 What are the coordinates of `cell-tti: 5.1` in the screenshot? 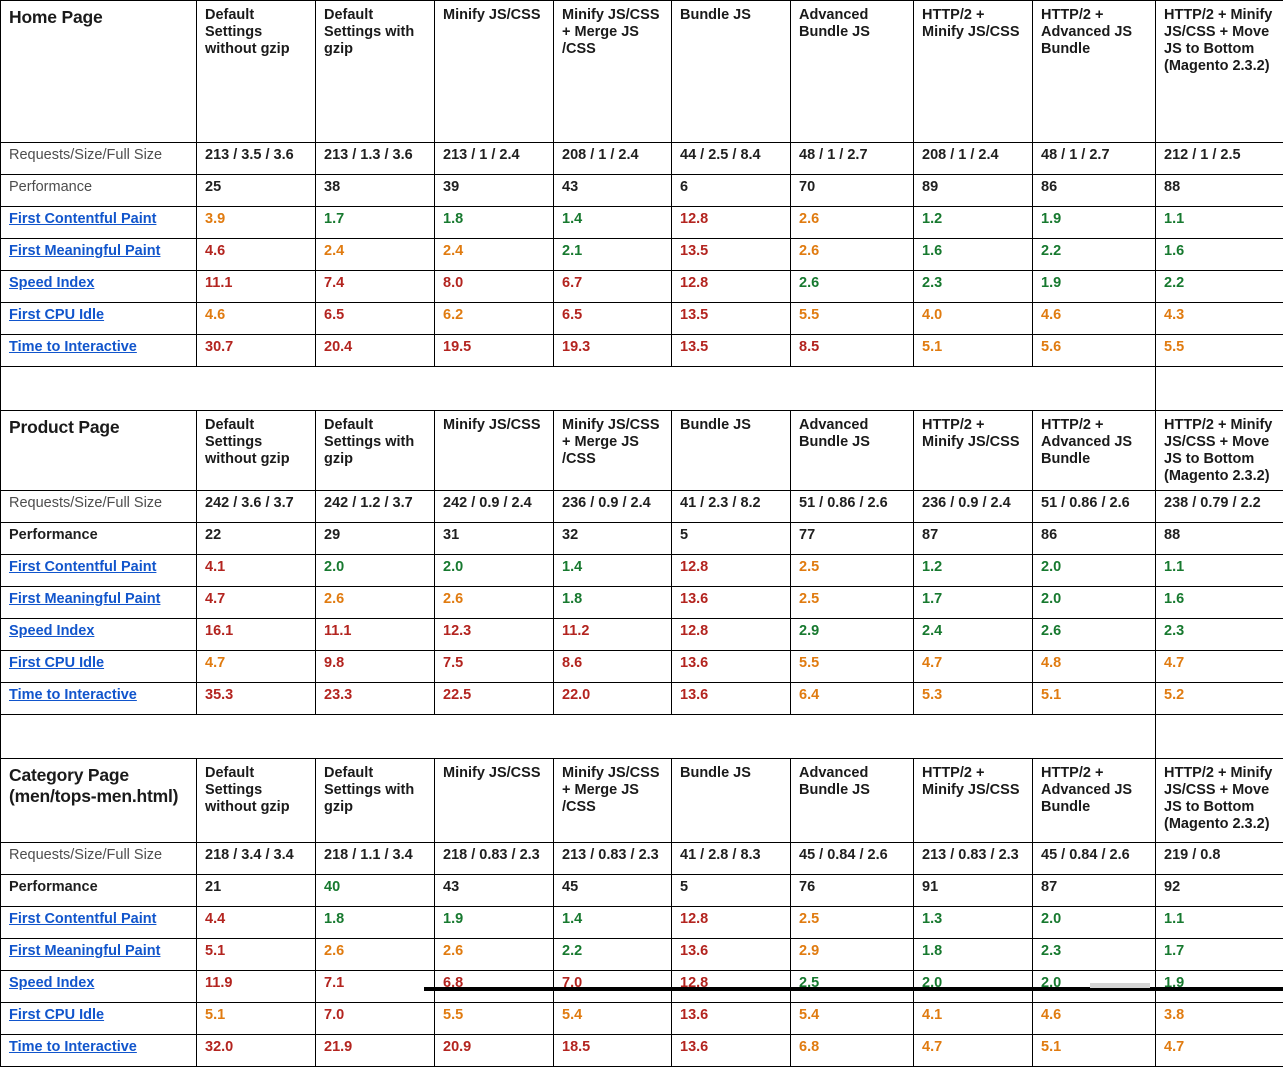 It's located at (1094, 1050).